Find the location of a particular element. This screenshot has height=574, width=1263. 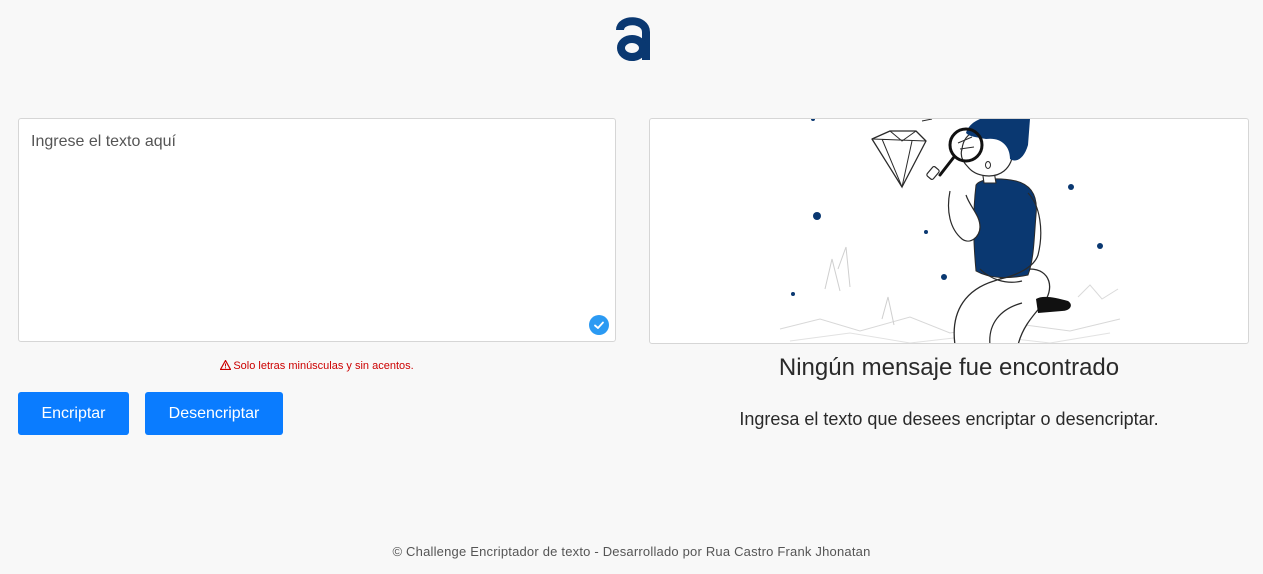

warning-text: Solo letras minúsculas y sin acentos. is located at coordinates (323, 366).